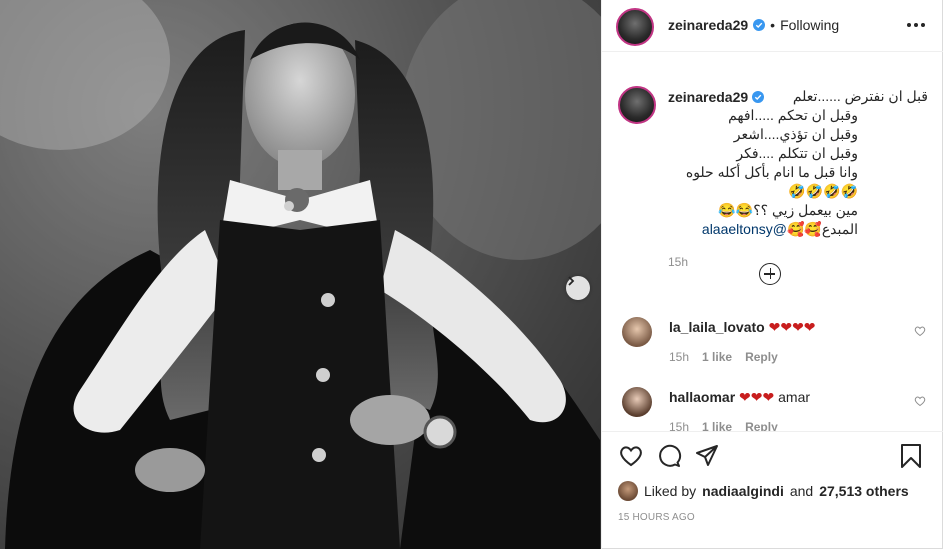  What do you see at coordinates (707, 456) in the screenshot?
I see `share-send-icon` at bounding box center [707, 456].